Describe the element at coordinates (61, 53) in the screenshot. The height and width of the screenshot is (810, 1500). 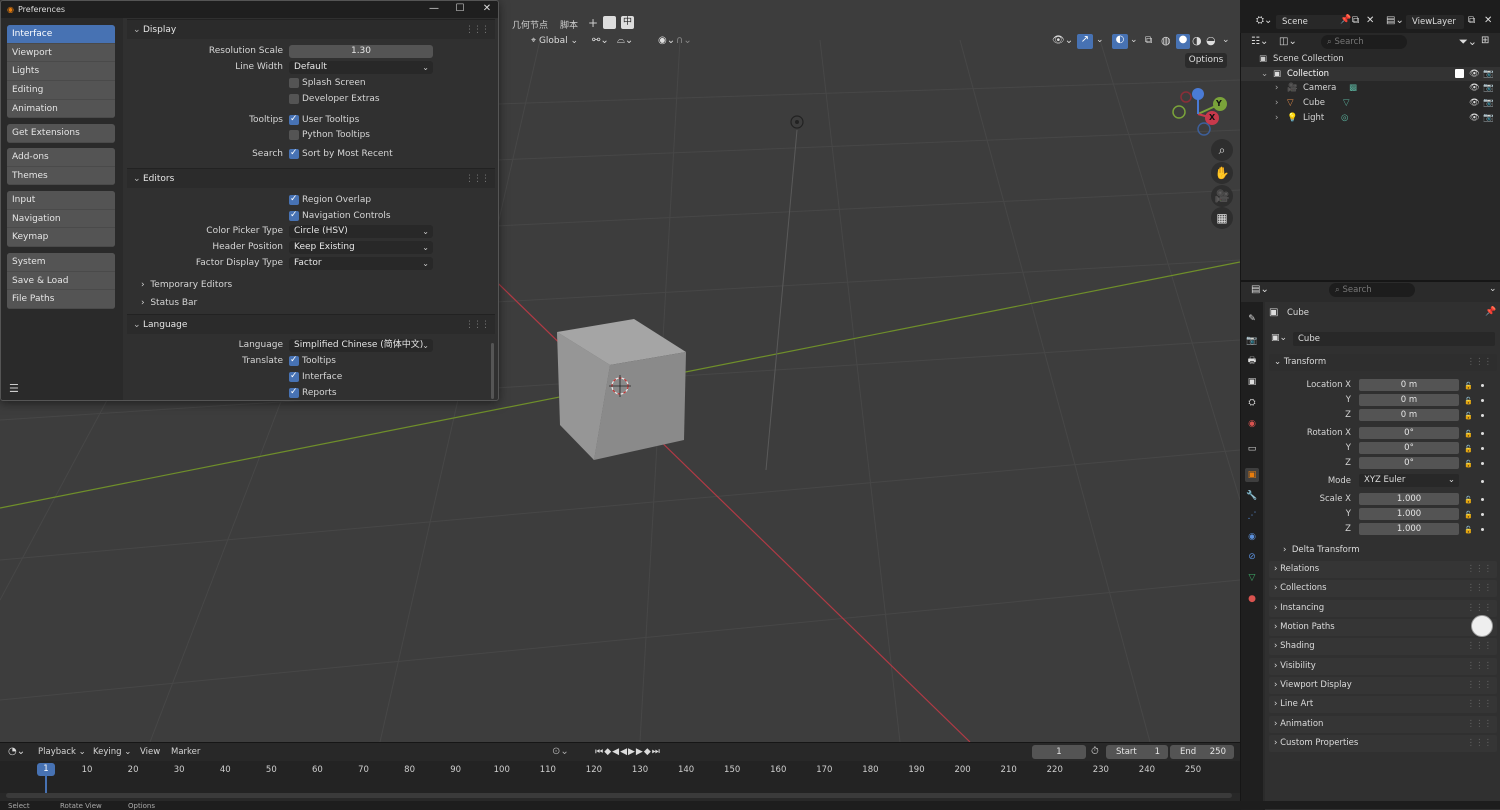
I see `sidebar-item-viewport: Viewport` at that location.